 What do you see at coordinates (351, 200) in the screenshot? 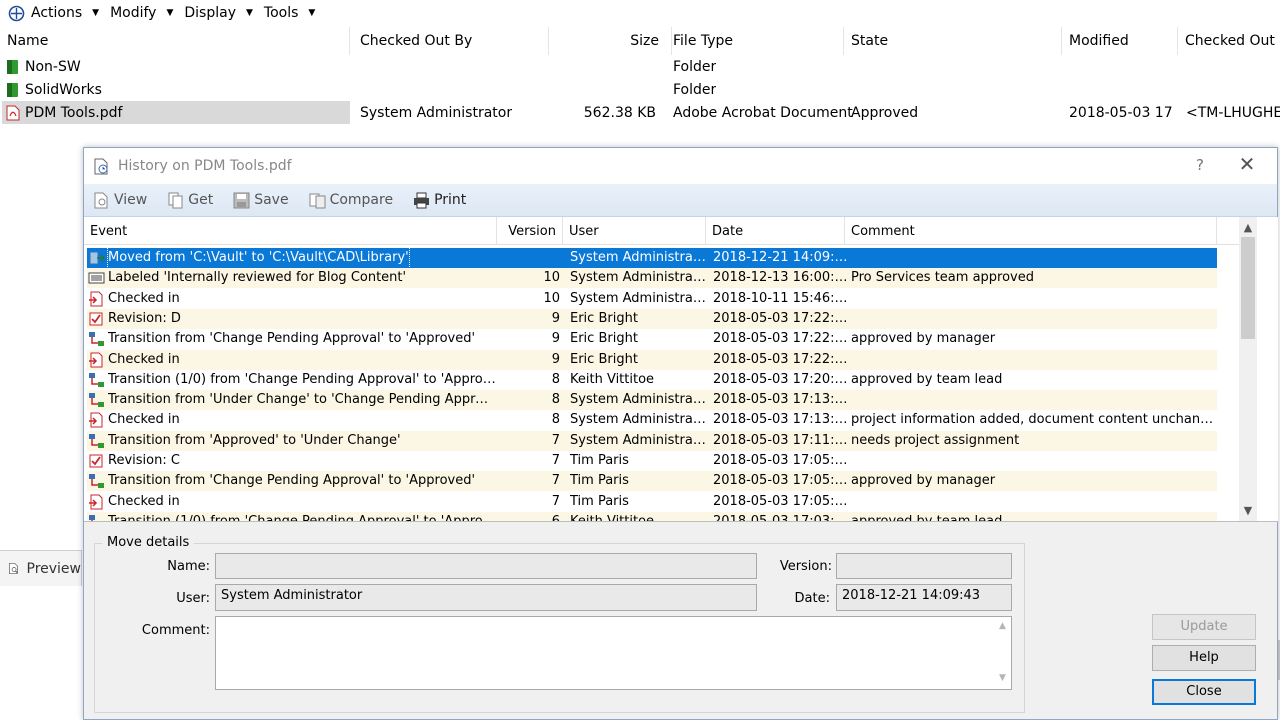
I see `compare-button: Compare` at bounding box center [351, 200].